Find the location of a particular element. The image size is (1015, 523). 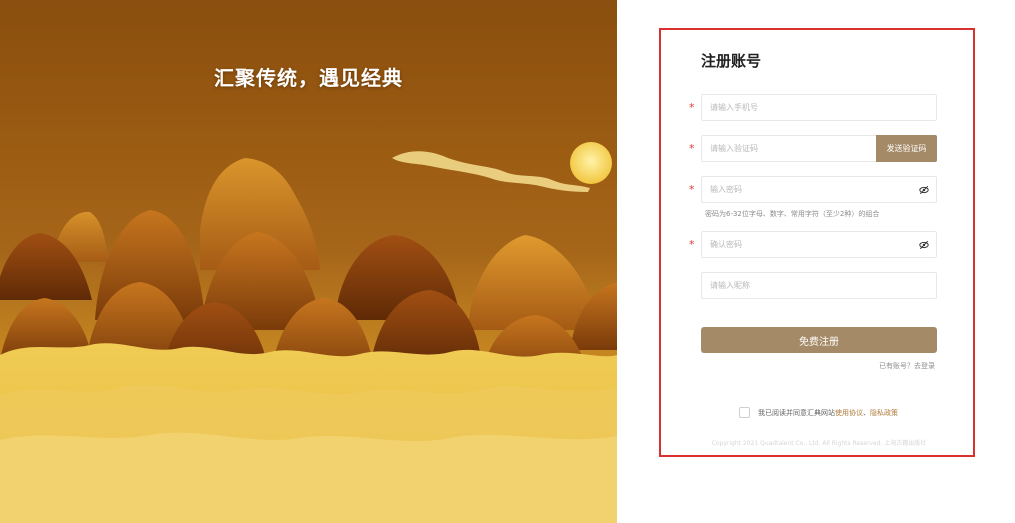

send-code-button: 发送验证码 is located at coordinates (906, 148).